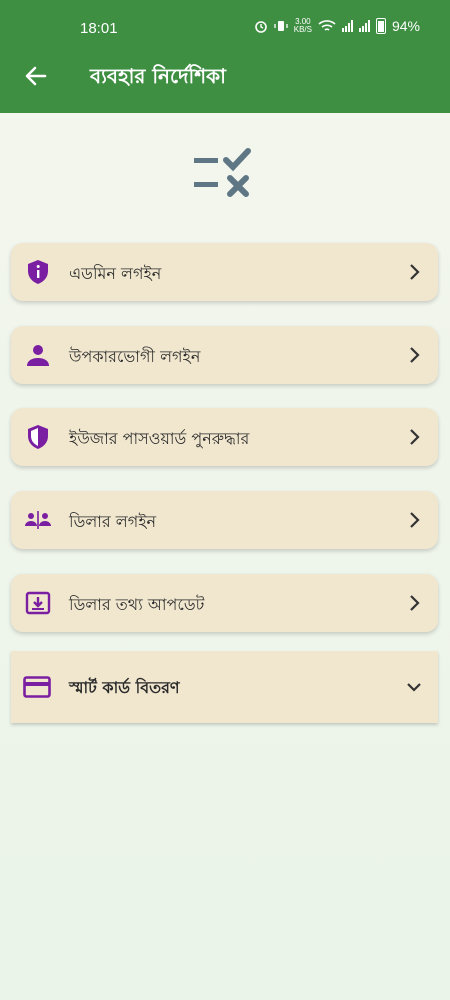 Image resolution: width=450 pixels, height=1000 pixels. Describe the element at coordinates (38, 603) in the screenshot. I see `download-box-icon` at that location.